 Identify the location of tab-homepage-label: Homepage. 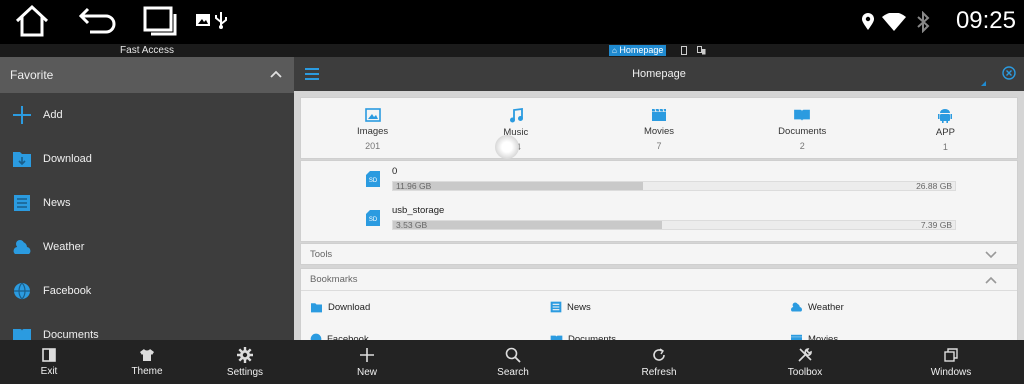
(641, 50).